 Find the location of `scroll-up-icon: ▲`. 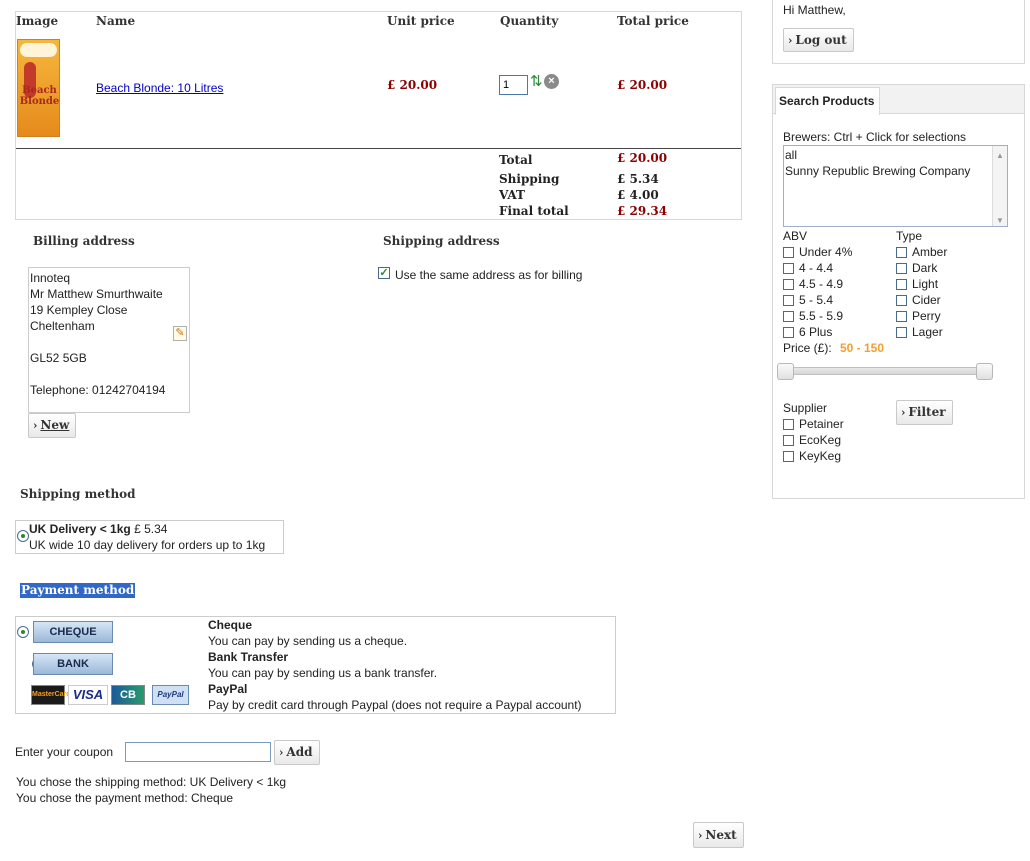

scroll-up-icon: ▲ is located at coordinates (1000, 156).